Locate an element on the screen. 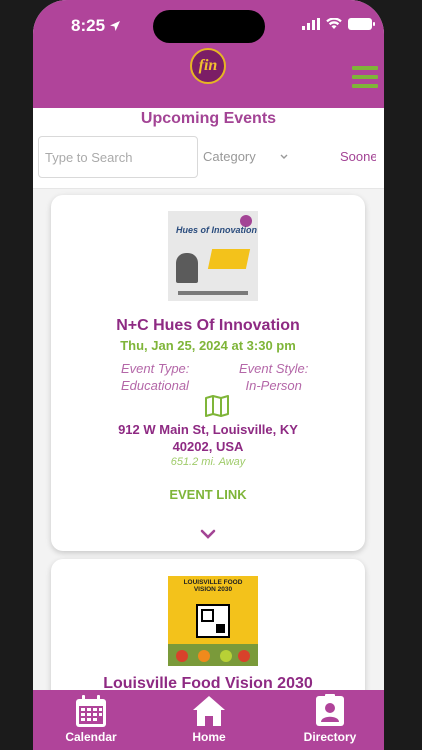 This screenshot has height=750, width=422. address-line2: 40202, USA is located at coordinates (208, 446).